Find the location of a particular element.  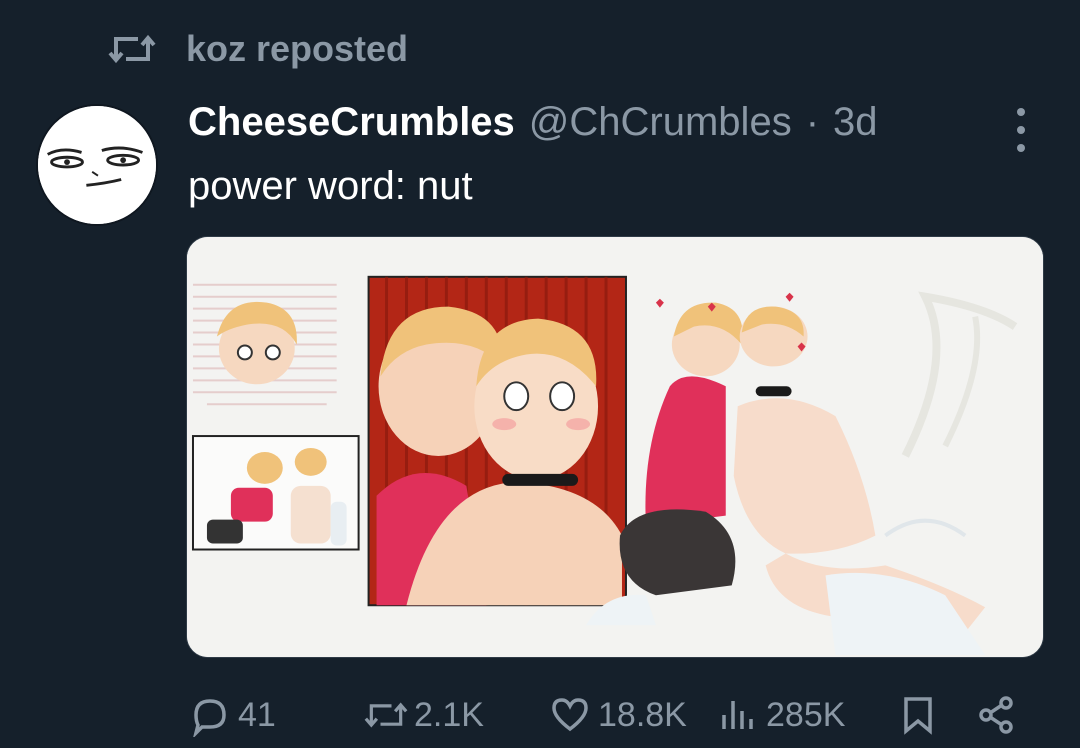

bookmark-icon is located at coordinates (918, 716).